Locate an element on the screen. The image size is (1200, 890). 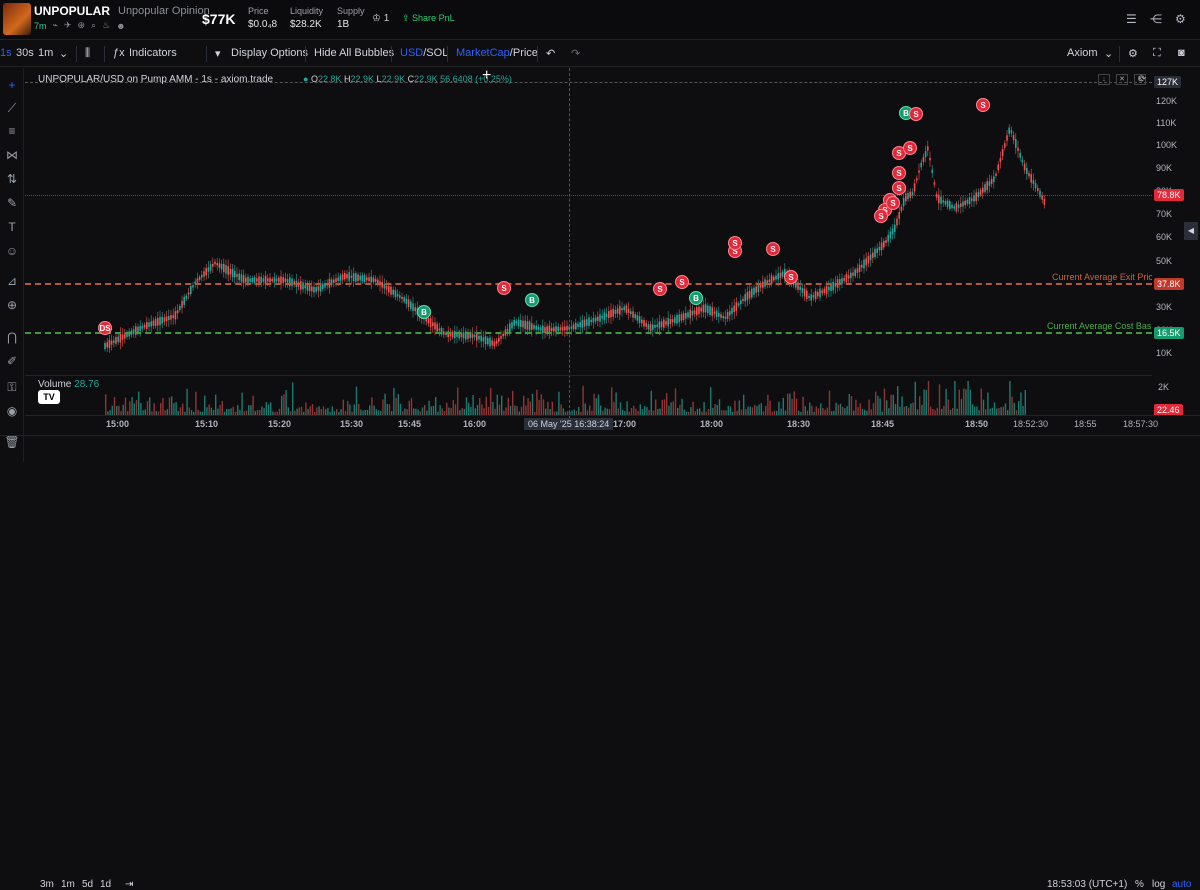
currency-toggle: USD/SOL is located at coordinates (424, 53).